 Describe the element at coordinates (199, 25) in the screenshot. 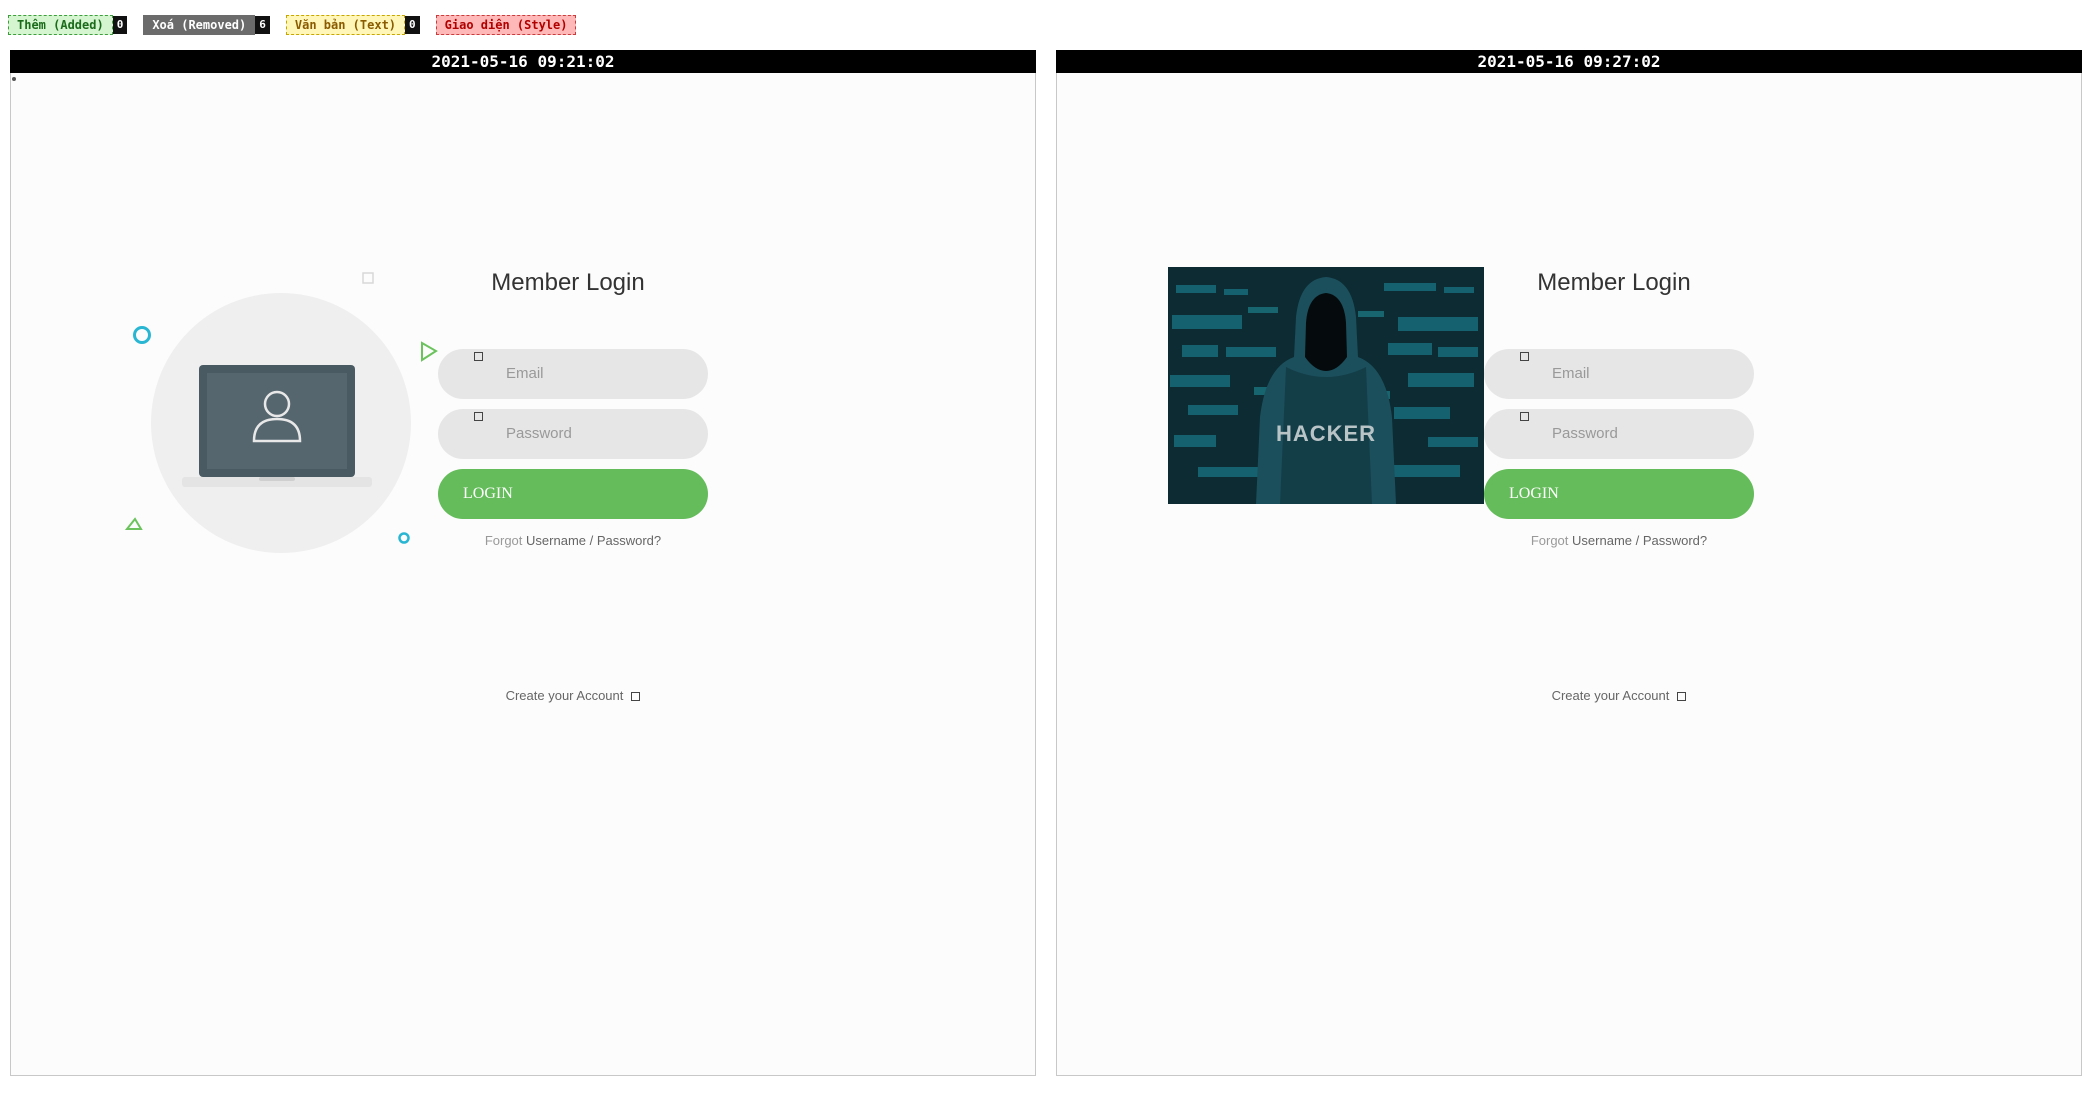

I see `legend-removed-label: Xoá (Removed)` at that location.